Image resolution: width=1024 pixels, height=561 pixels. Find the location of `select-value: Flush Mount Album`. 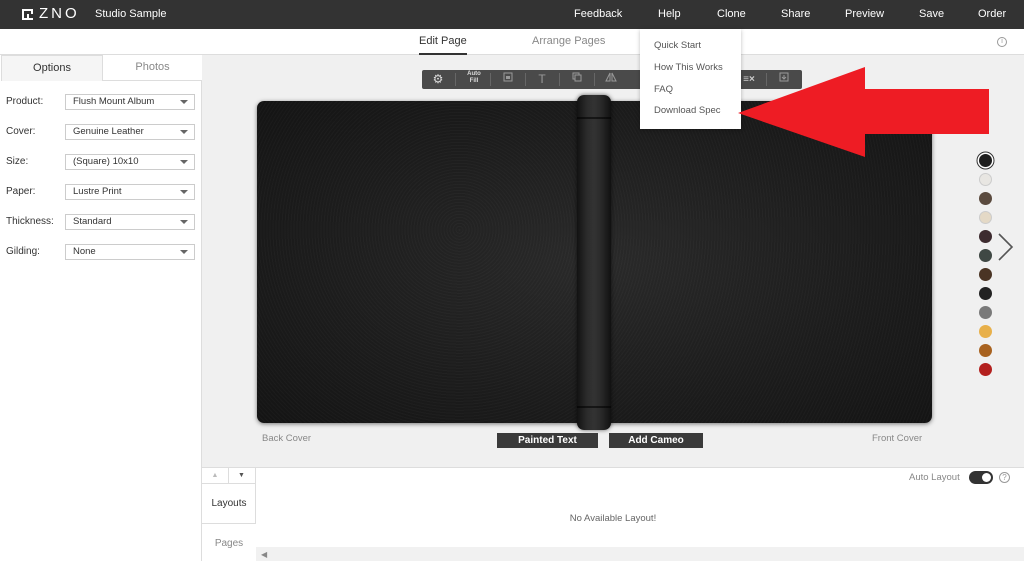

select-value: Flush Mount Album is located at coordinates (114, 101).